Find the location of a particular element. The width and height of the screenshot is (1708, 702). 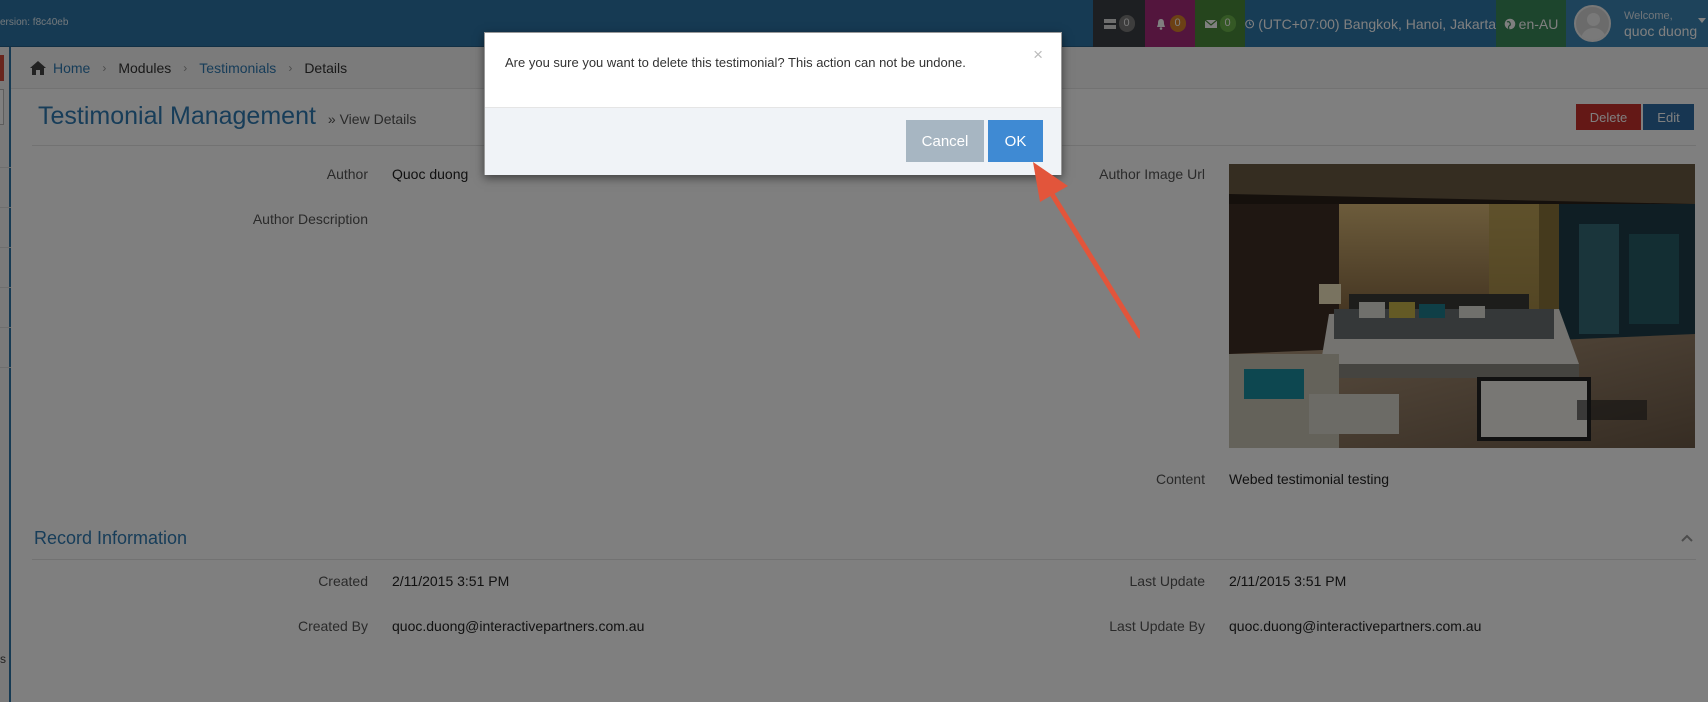

cancel-button: Cancel is located at coordinates (945, 141).